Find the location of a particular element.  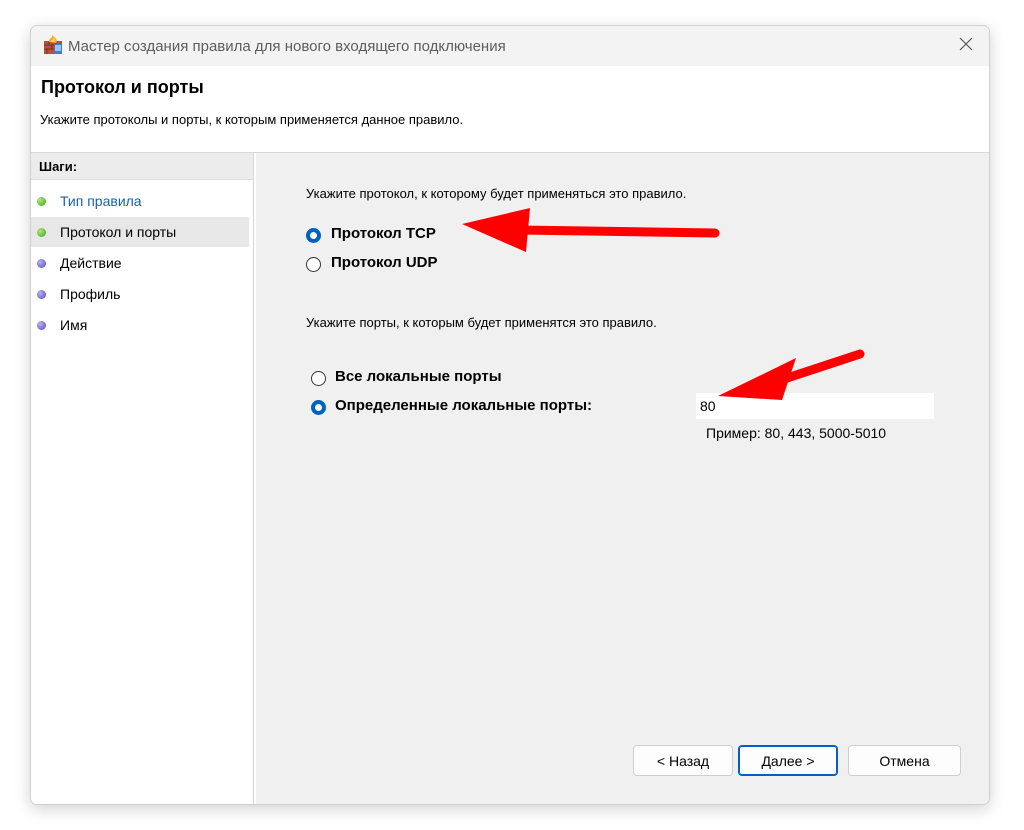

step-rule-type: Тип правила is located at coordinates (140, 201).